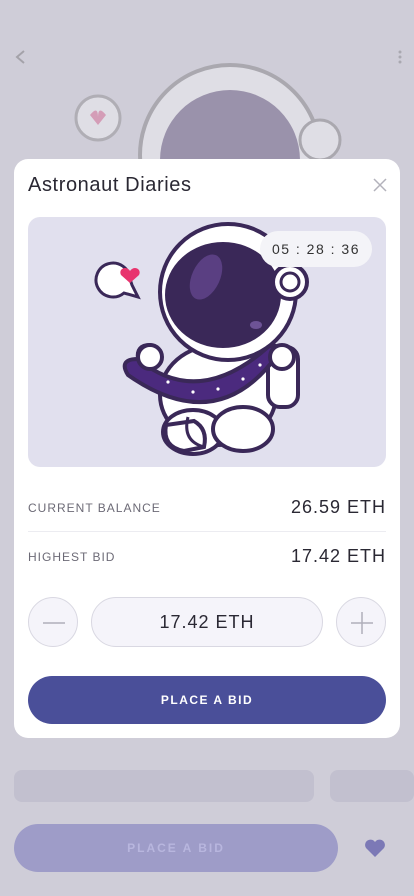  I want to click on minus-icon, so click(54, 623).